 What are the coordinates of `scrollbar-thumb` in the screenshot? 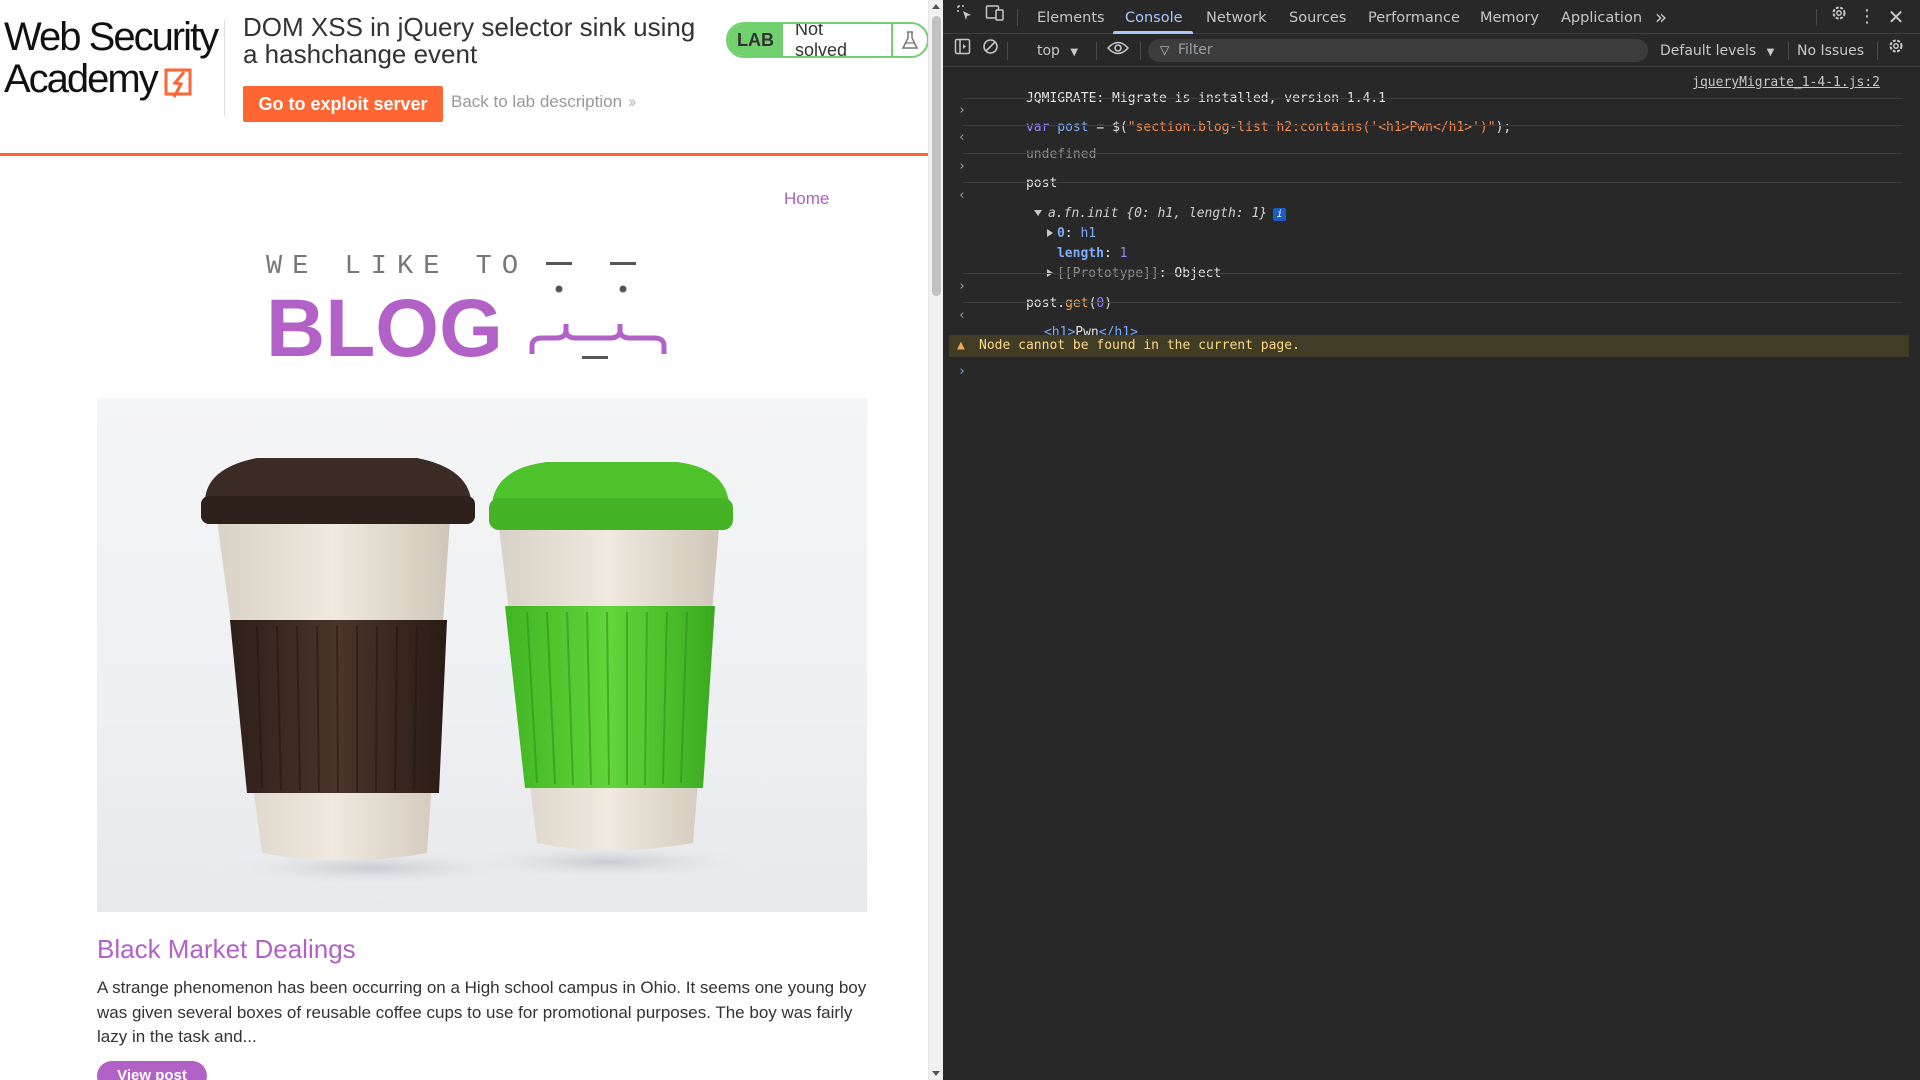 It's located at (936, 156).